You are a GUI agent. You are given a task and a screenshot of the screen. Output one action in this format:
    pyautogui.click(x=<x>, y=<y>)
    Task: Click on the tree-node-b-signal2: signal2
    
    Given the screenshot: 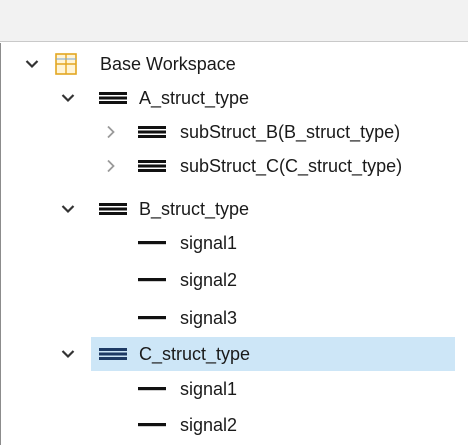 What is the action you would take?
    pyautogui.click(x=234, y=280)
    